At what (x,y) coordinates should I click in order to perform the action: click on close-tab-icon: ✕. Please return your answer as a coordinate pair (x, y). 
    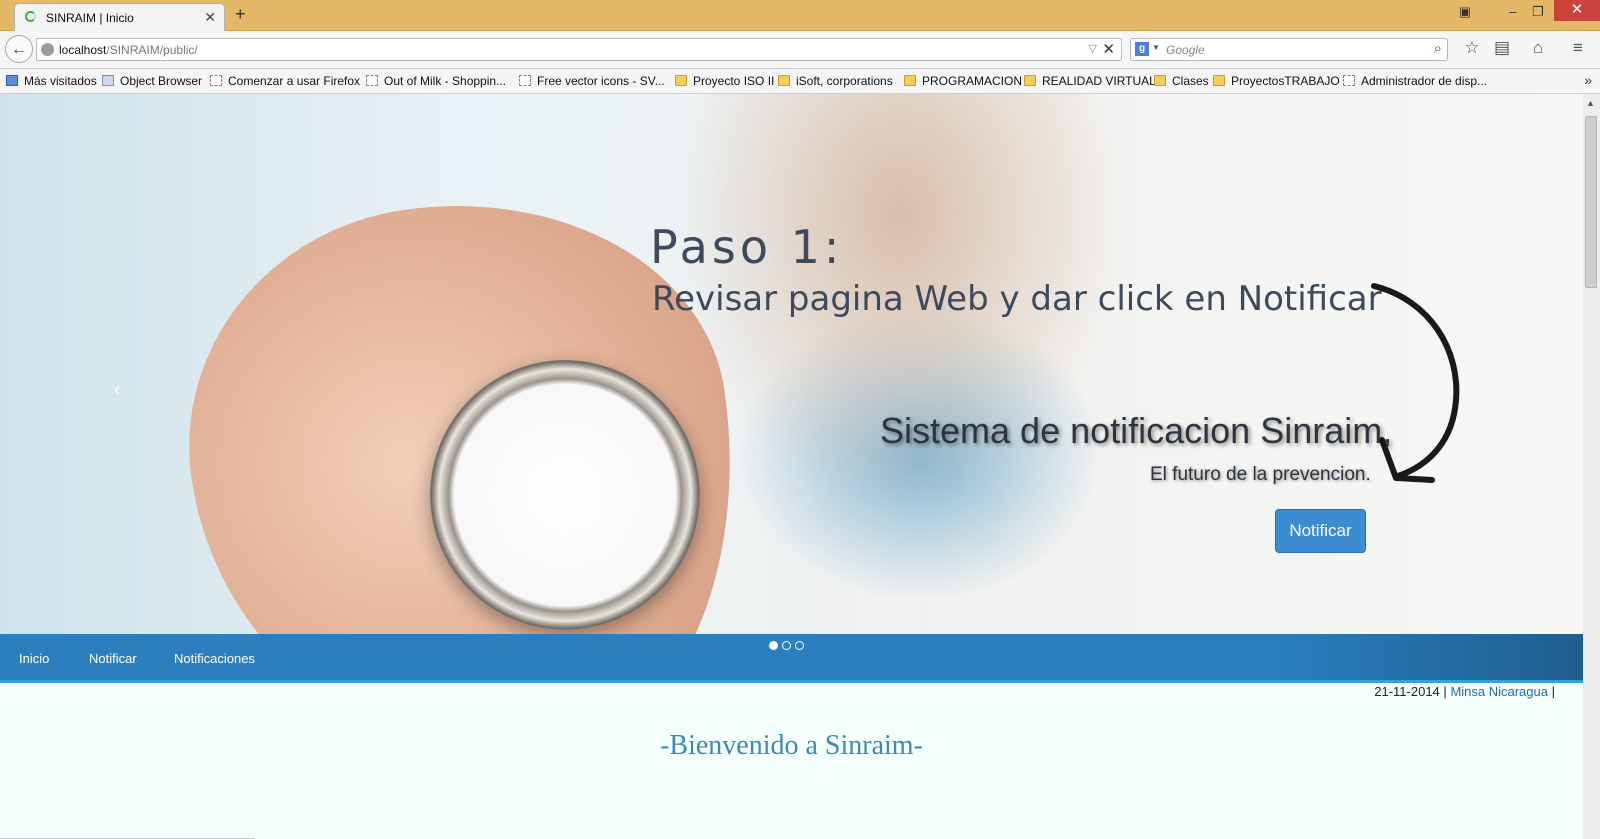
    Looking at the image, I should click on (210, 17).